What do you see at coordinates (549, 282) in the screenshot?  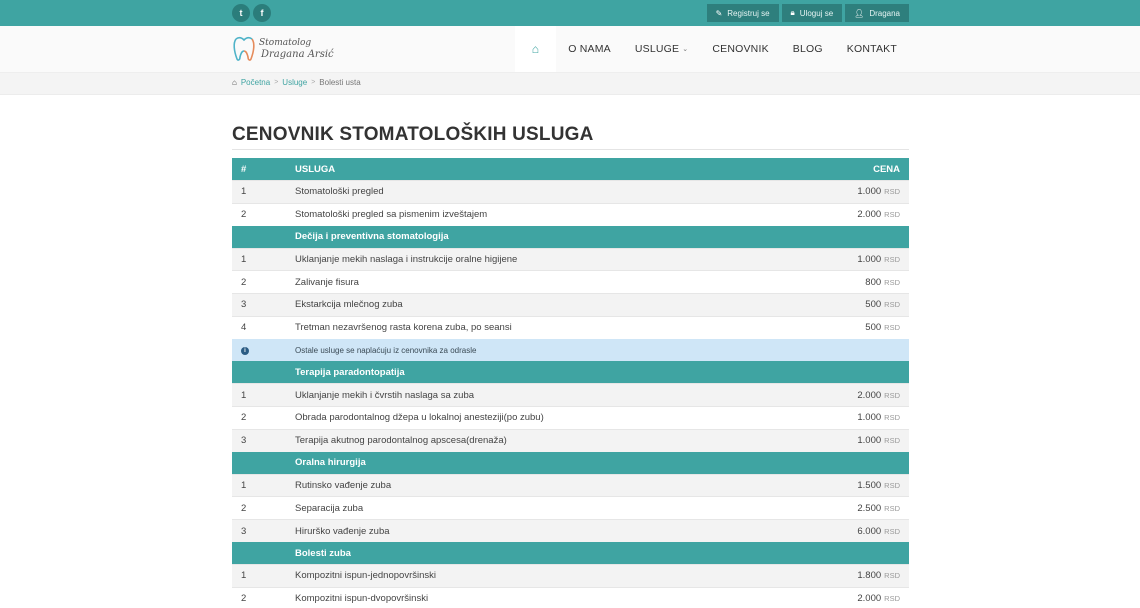 I see `row-service: Zalivanje fisura` at bounding box center [549, 282].